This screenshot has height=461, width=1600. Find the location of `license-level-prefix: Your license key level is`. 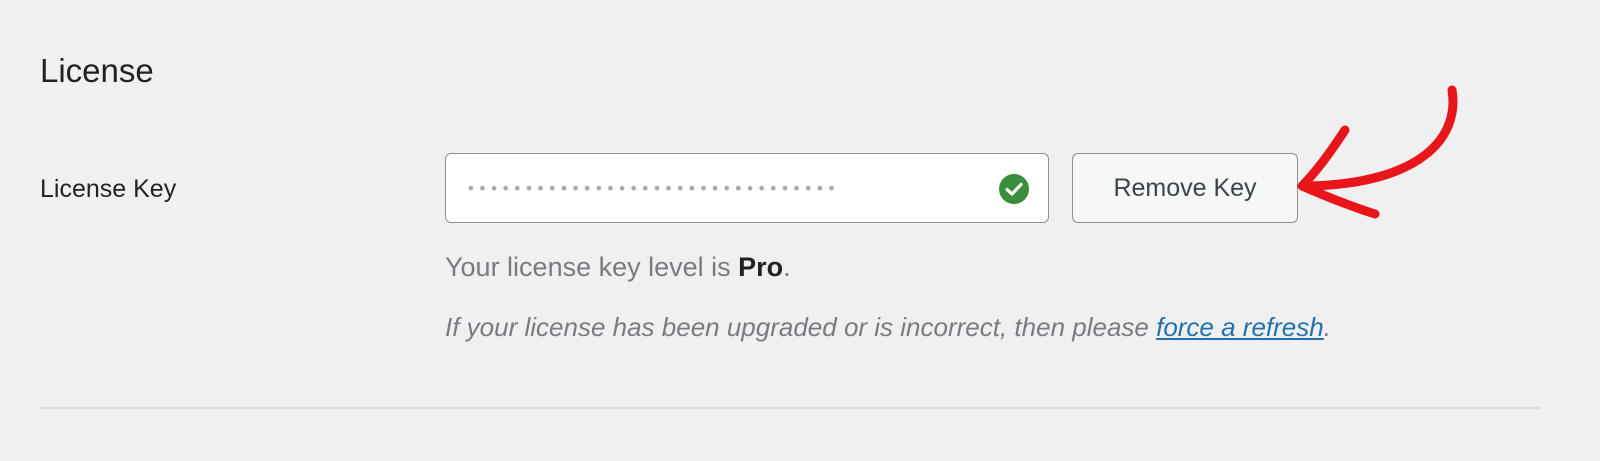

license-level-prefix: Your license key level is is located at coordinates (592, 267).